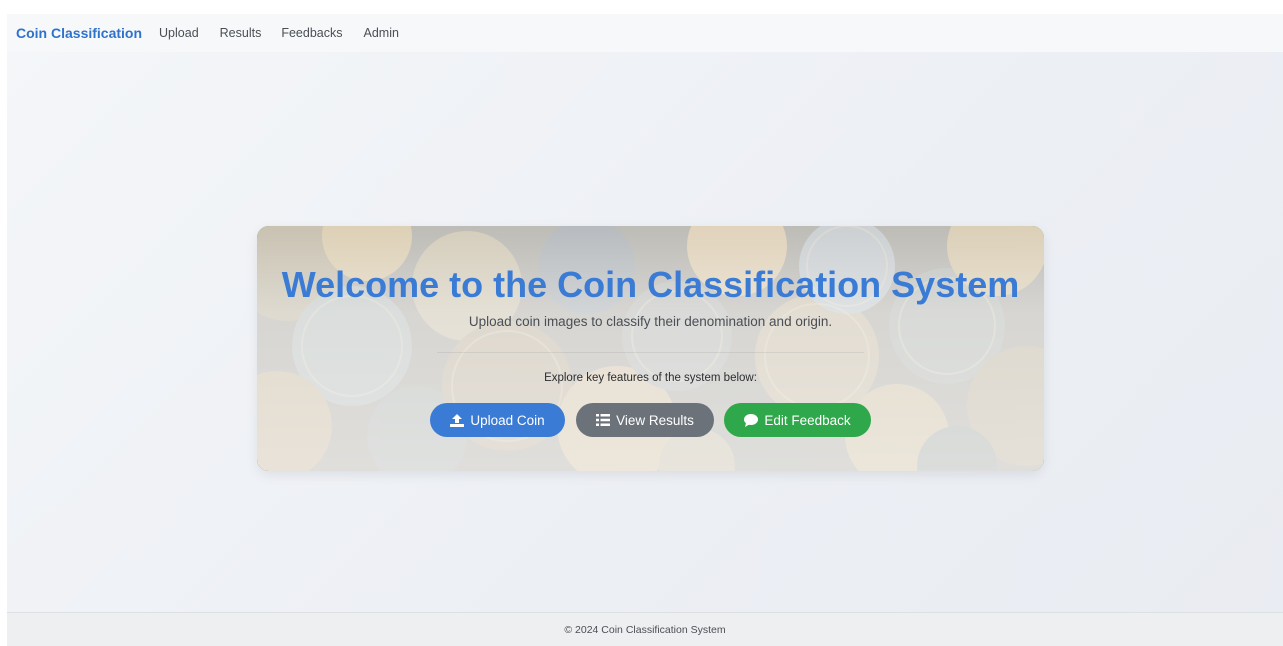  I want to click on view-results-button: View Results, so click(645, 420).